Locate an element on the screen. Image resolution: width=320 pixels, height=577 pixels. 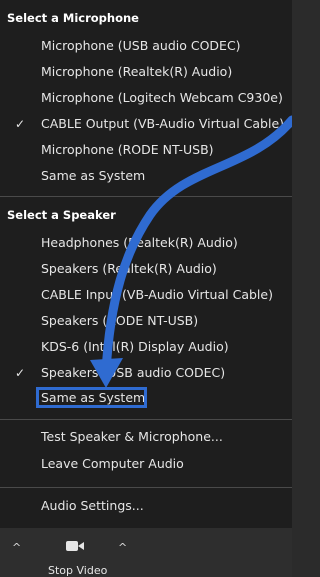
menu-item-label: Speakers (Realtek(R) Audio) is located at coordinates (129, 268).